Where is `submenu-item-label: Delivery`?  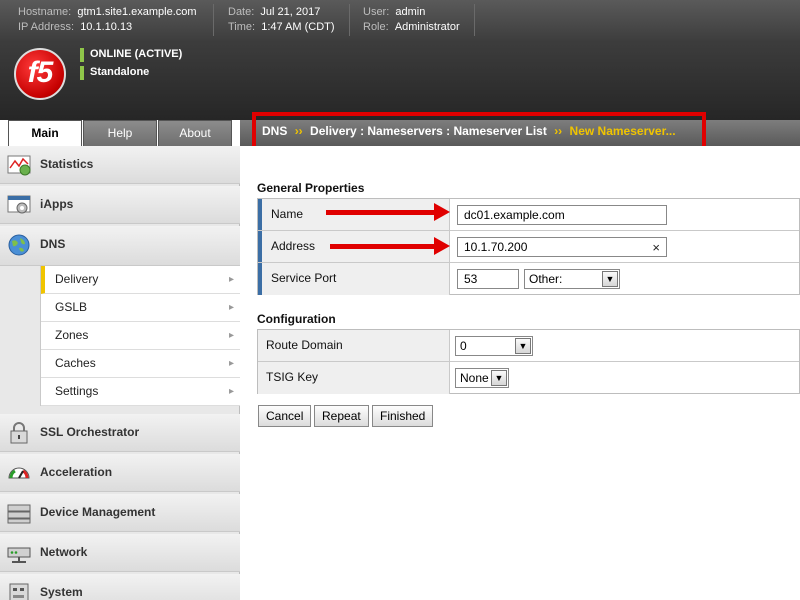
submenu-item-label: Delivery is located at coordinates (77, 279).